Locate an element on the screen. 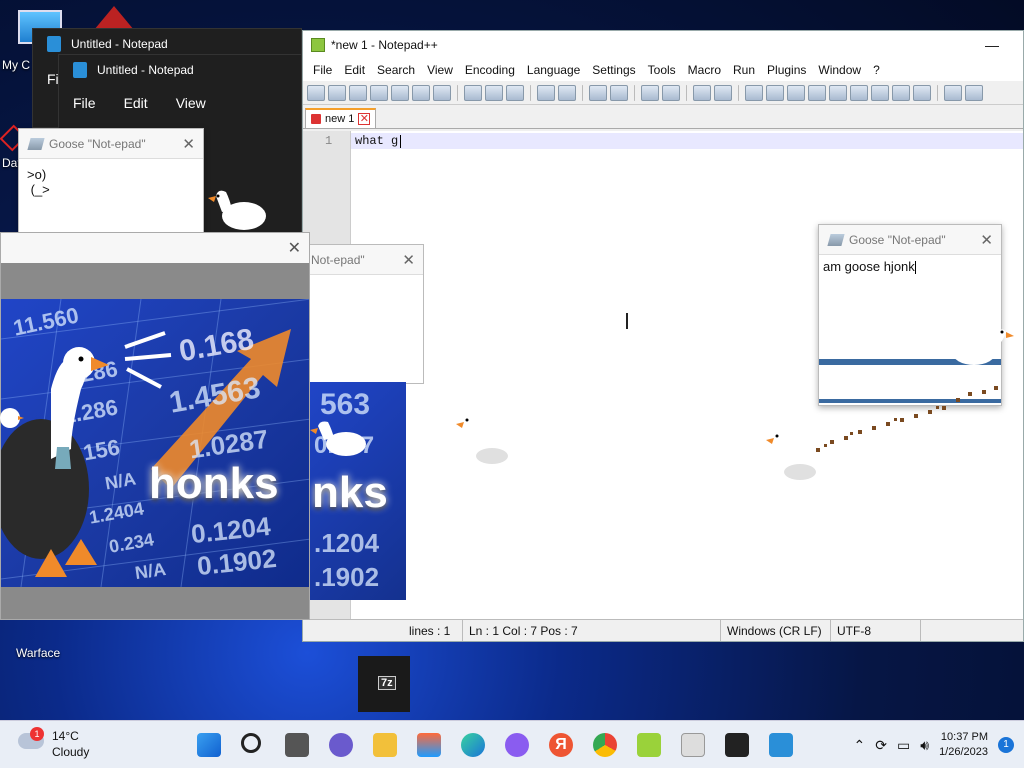  npp-title-bar: *new 1 - Notepad++ — is located at coordinates (663, 45).